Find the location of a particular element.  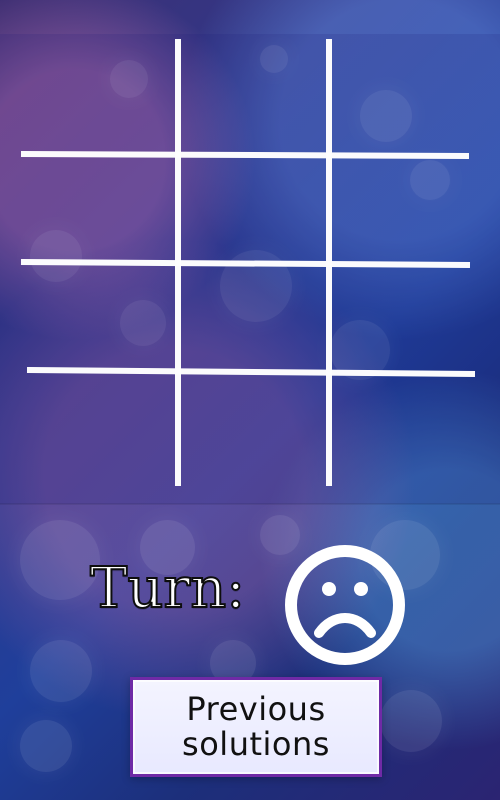

sad-face-eye-right is located at coordinates (361, 589).